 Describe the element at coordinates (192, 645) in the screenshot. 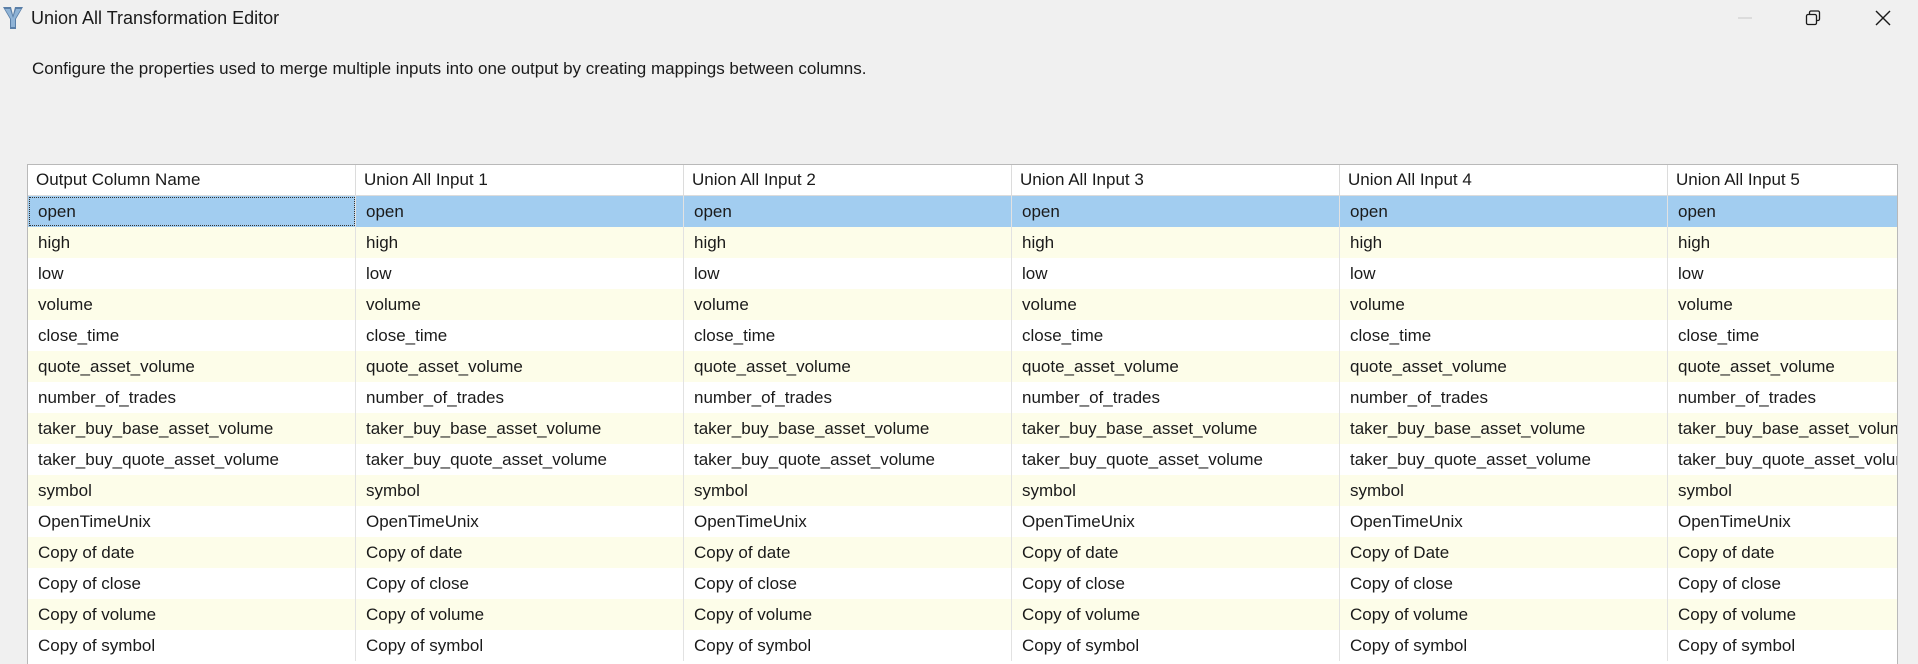

I see `output-column-cell: Copy of symbol` at that location.